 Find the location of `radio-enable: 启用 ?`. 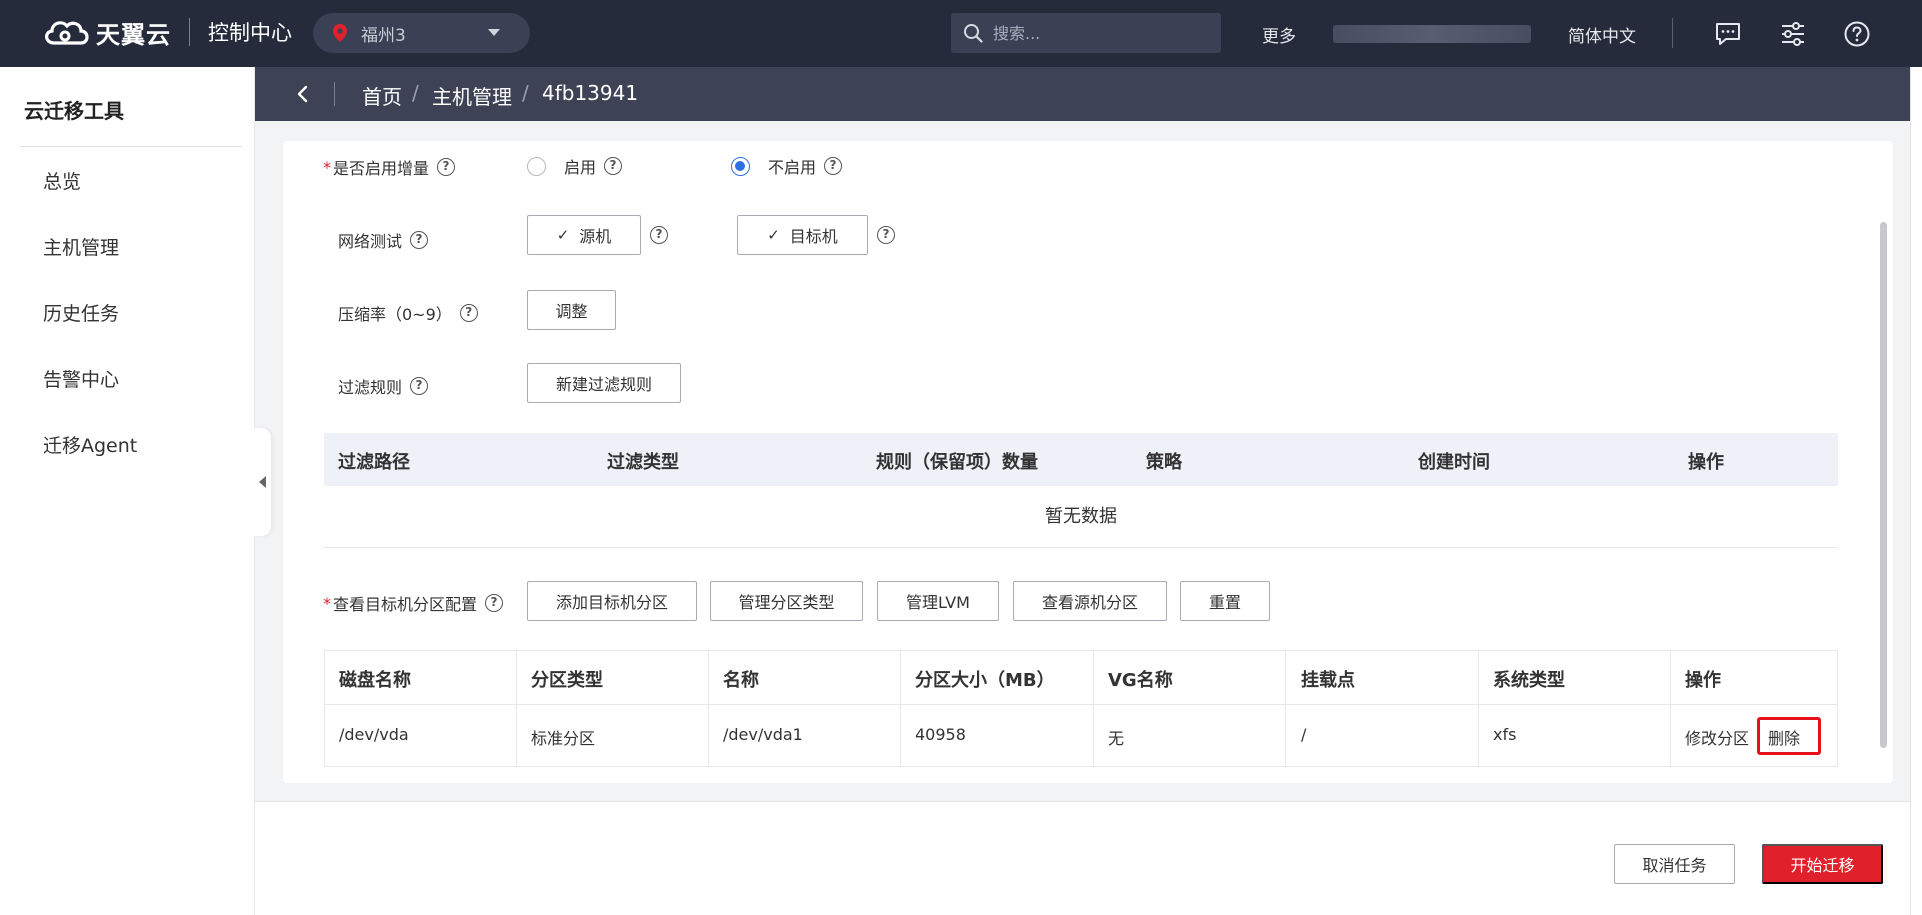

radio-enable: 启用 ? is located at coordinates (575, 166).